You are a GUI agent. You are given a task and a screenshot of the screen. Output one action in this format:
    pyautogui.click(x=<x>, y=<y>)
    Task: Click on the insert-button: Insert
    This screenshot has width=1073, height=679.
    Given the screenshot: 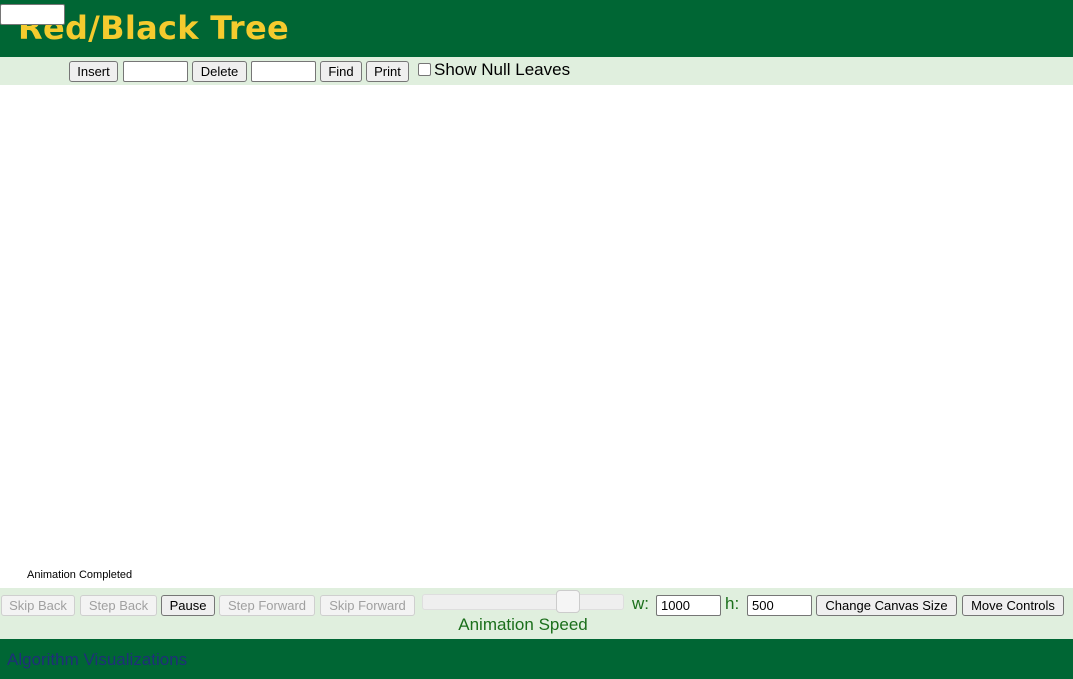 What is the action you would take?
    pyautogui.click(x=93, y=71)
    